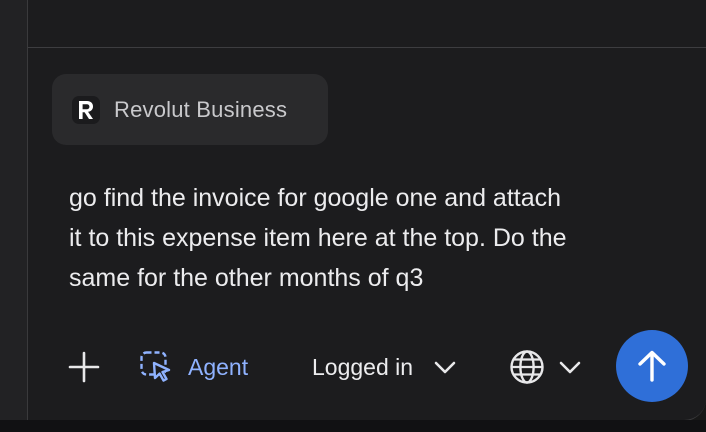 Image resolution: width=706 pixels, height=432 pixels. What do you see at coordinates (353, 426) in the screenshot?
I see `bottom-strip` at bounding box center [353, 426].